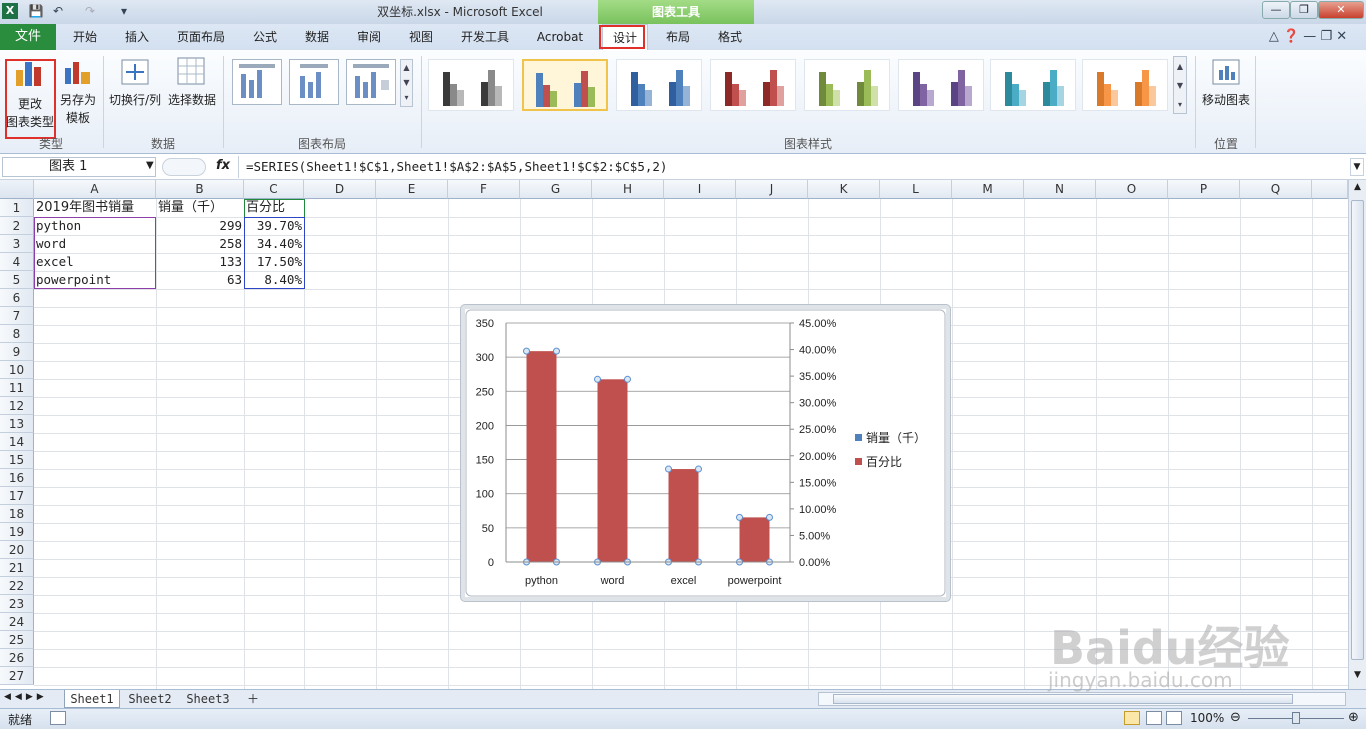  I want to click on name-box: 图表 1, so click(79, 167).